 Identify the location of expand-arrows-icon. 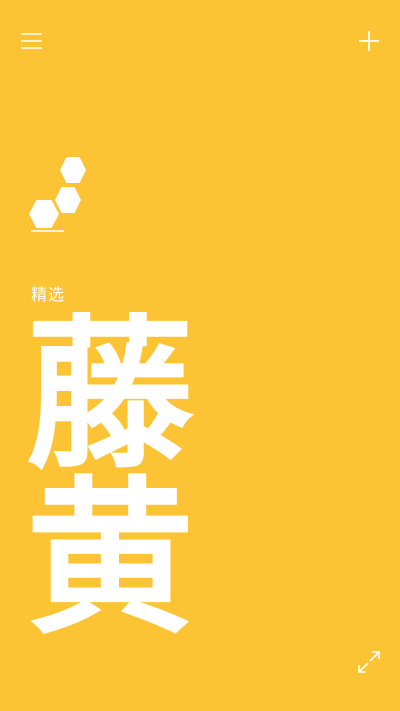
(369, 662).